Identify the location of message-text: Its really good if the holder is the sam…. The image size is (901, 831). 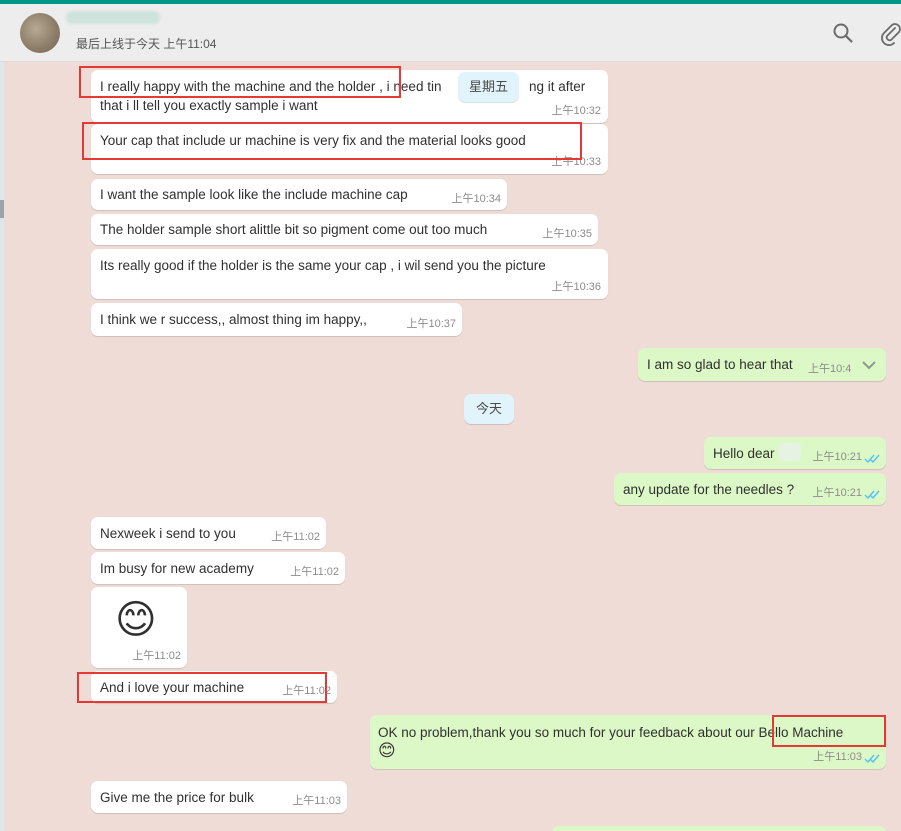
(323, 265).